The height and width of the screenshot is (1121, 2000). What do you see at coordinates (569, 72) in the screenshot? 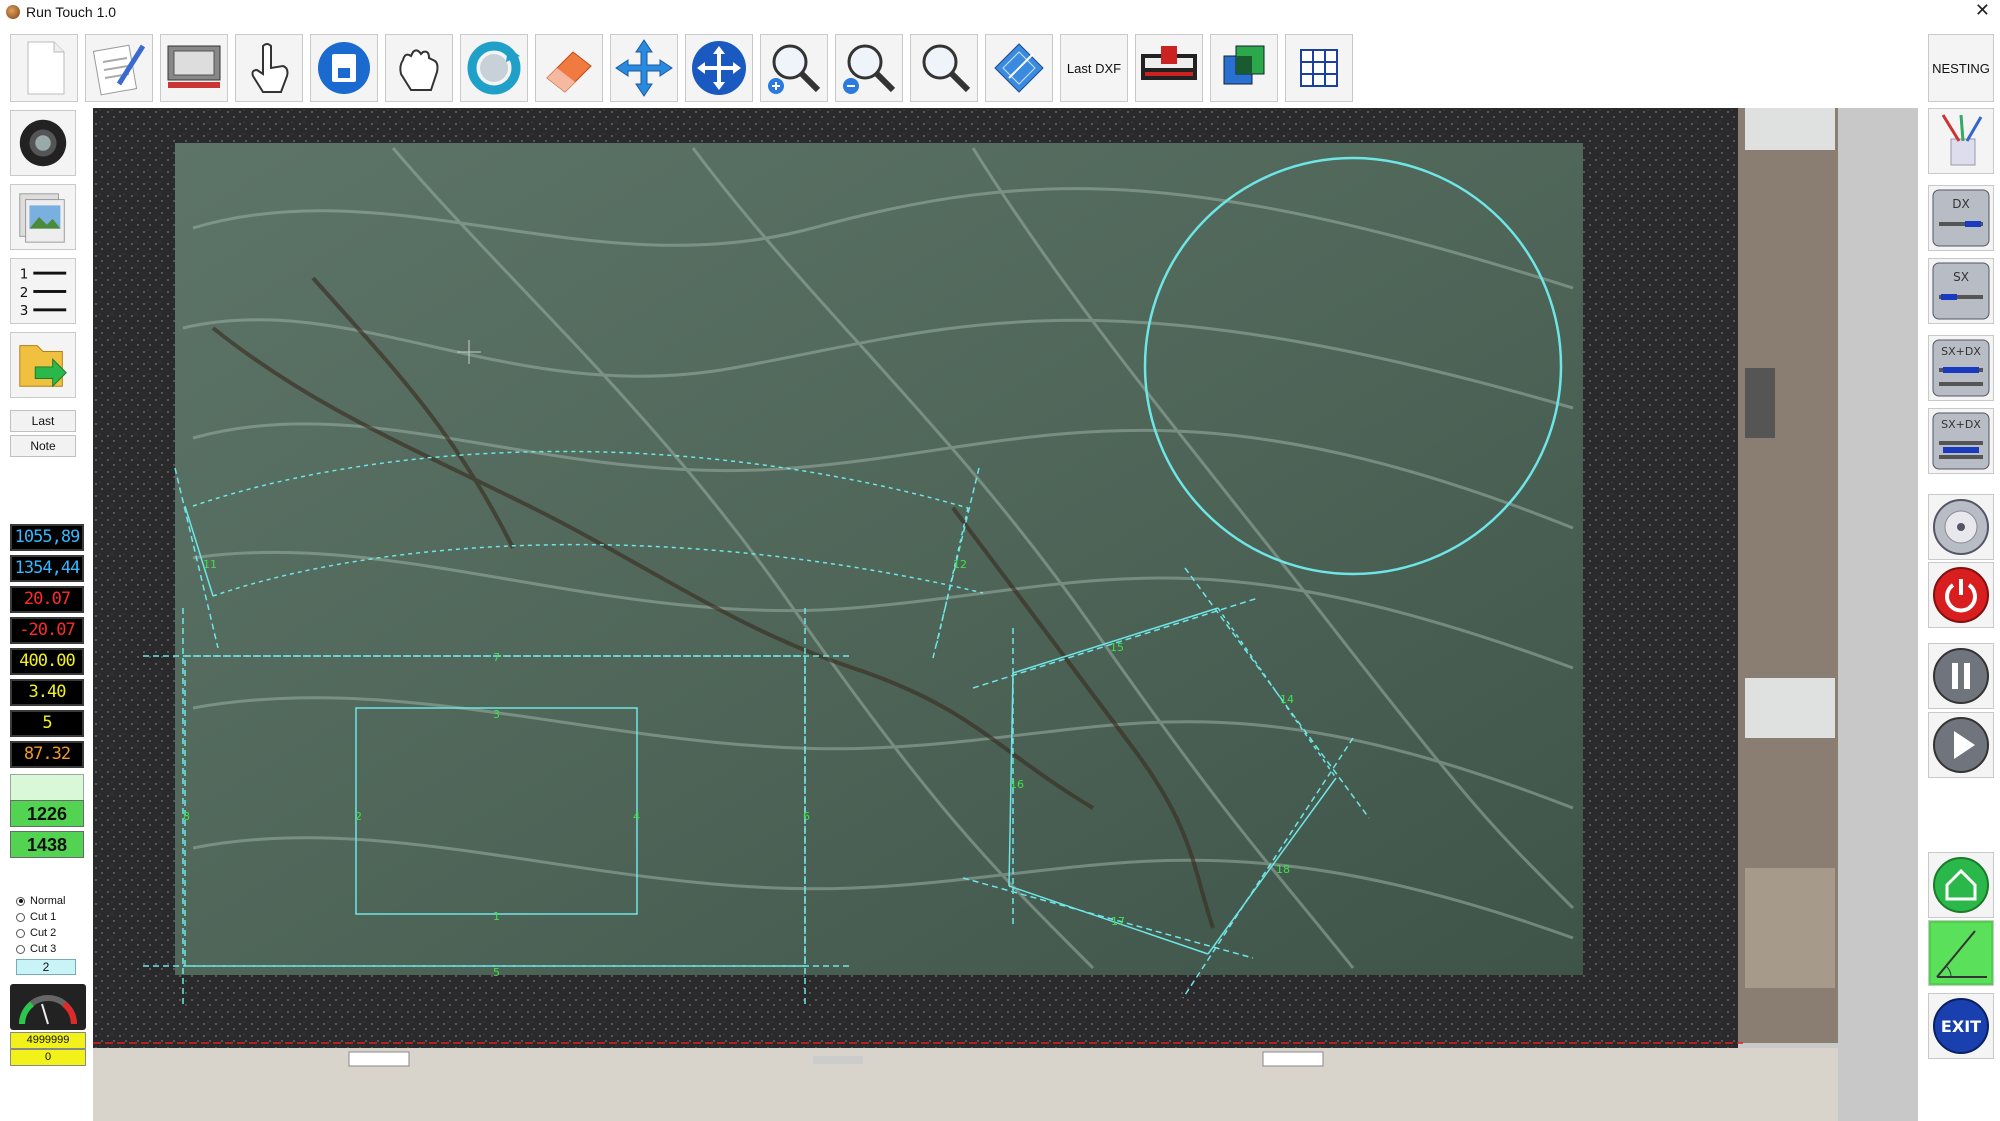
I see `eraser-icon` at bounding box center [569, 72].